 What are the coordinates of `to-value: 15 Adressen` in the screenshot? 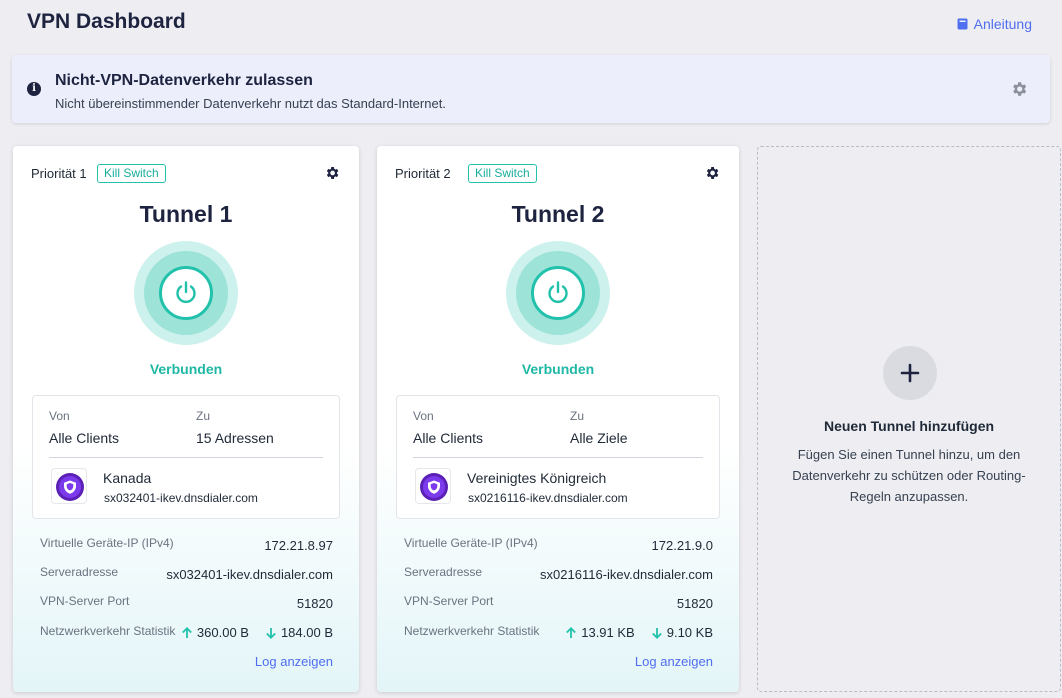 It's located at (235, 438).